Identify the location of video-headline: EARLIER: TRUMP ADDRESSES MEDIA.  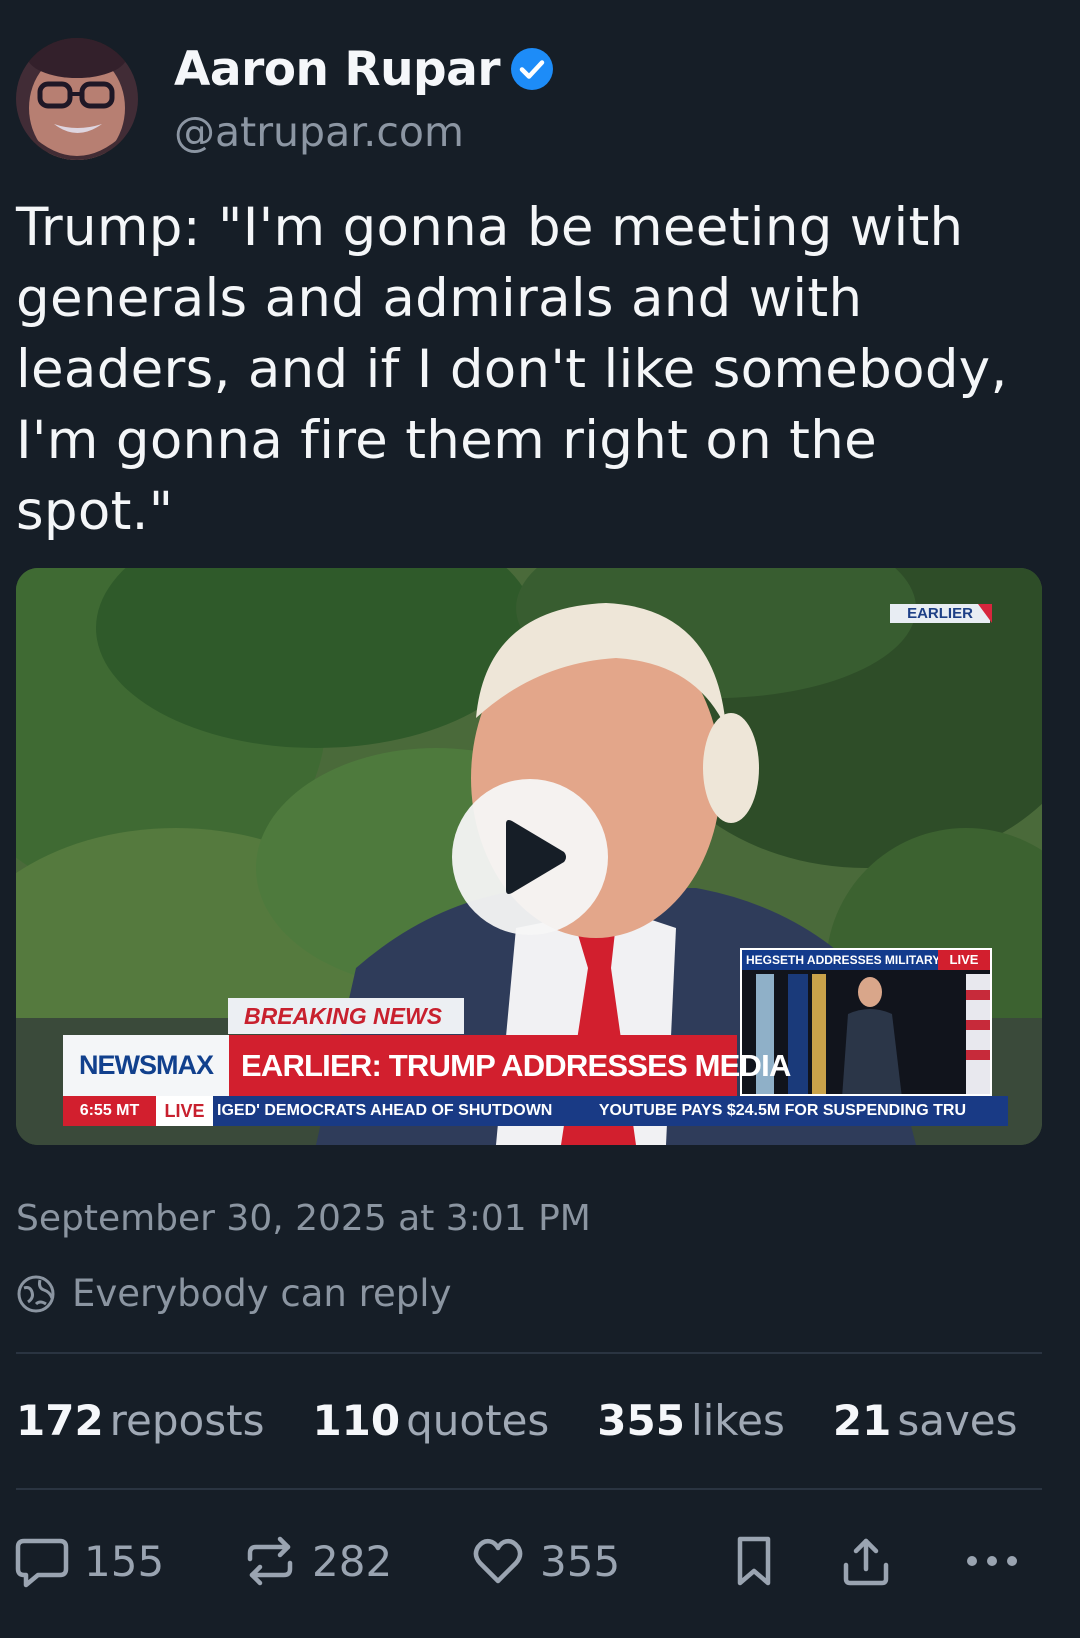
(510, 1065).